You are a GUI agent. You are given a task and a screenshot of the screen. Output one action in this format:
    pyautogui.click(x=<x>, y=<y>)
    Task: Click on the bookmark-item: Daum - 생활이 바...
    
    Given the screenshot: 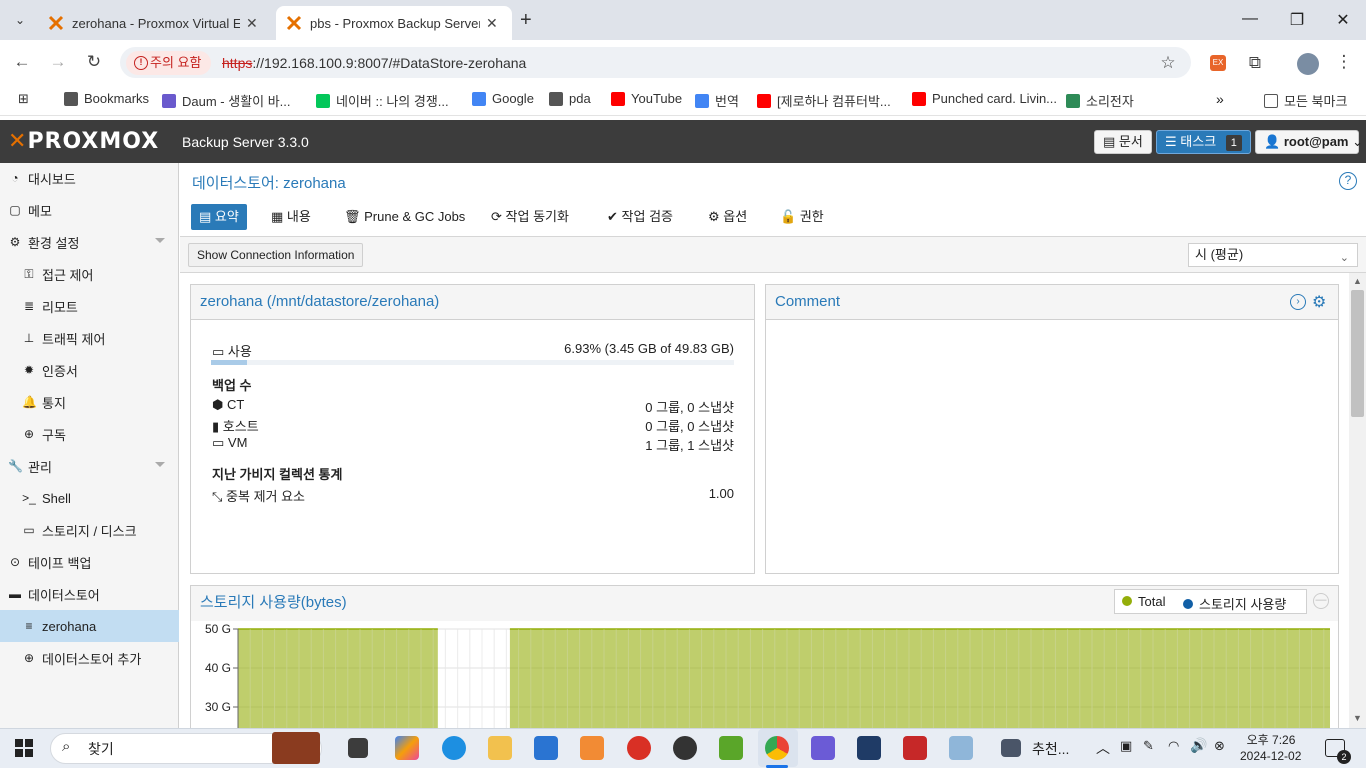 What is the action you would take?
    pyautogui.click(x=226, y=100)
    